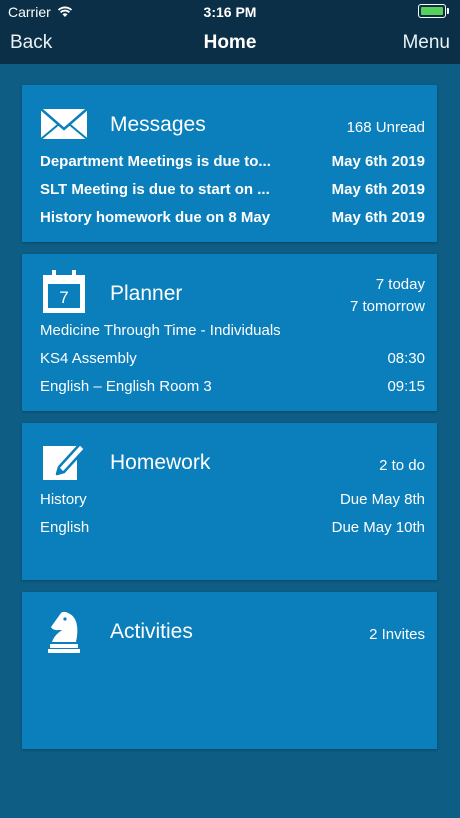  Describe the element at coordinates (397, 634) in the screenshot. I see `activities-invites-count: 2 Invites` at that location.